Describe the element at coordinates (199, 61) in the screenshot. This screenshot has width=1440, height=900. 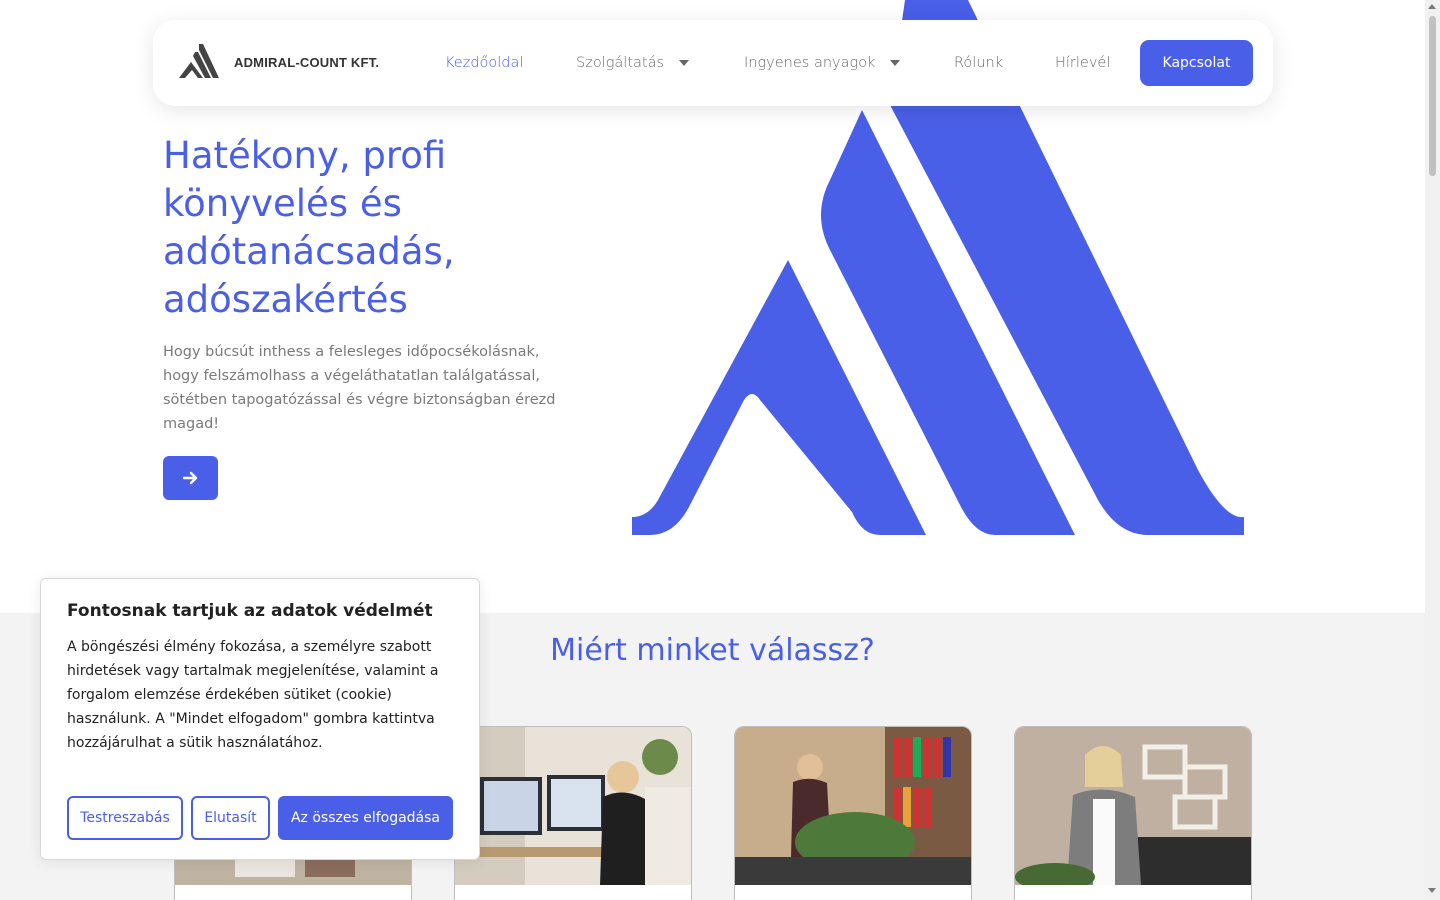
I see `brand-logo-icon` at that location.